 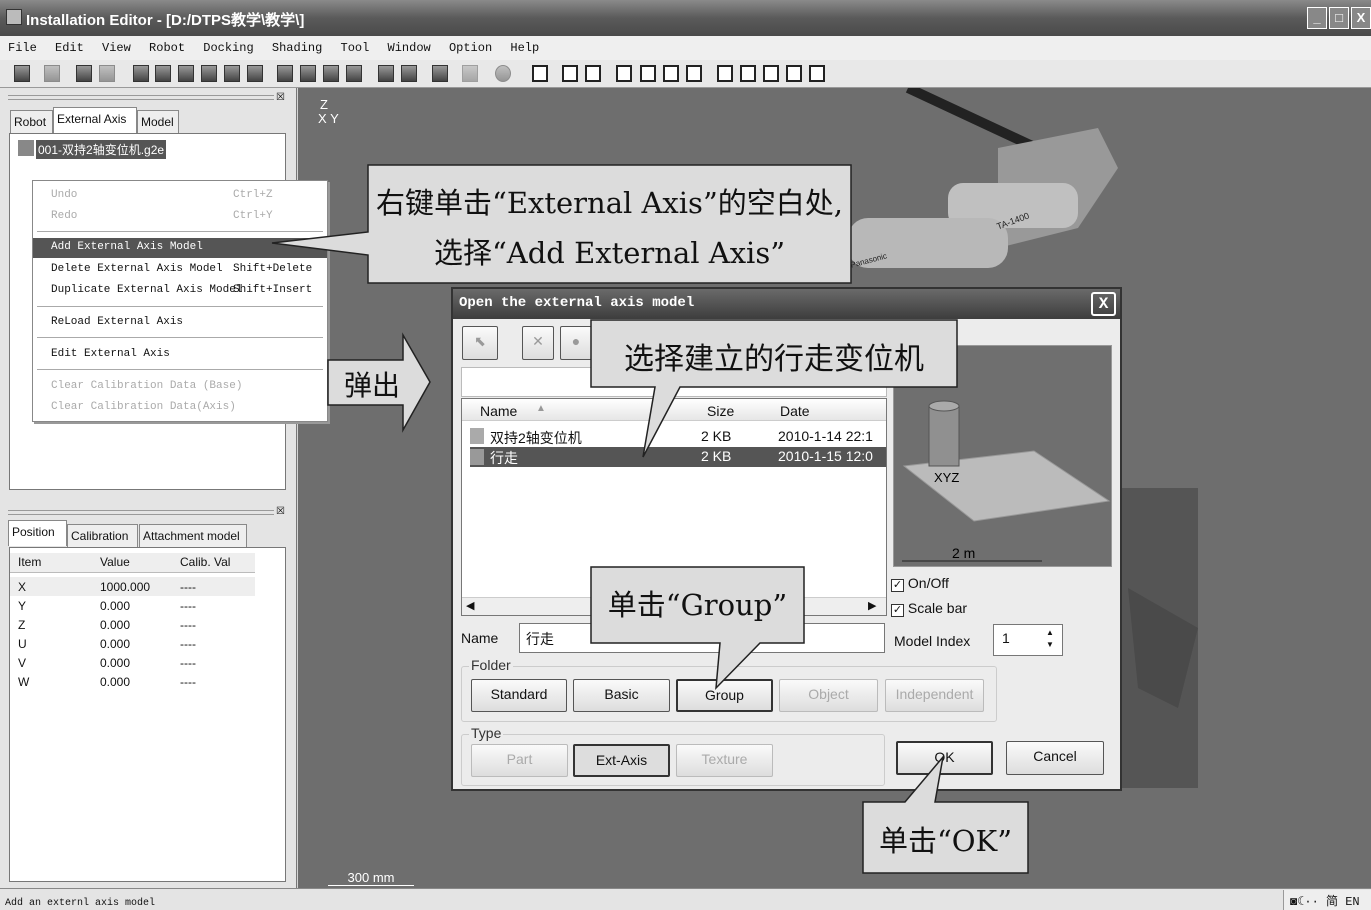 What do you see at coordinates (1343, 902) in the screenshot?
I see `ime-language: 简 EN` at bounding box center [1343, 902].